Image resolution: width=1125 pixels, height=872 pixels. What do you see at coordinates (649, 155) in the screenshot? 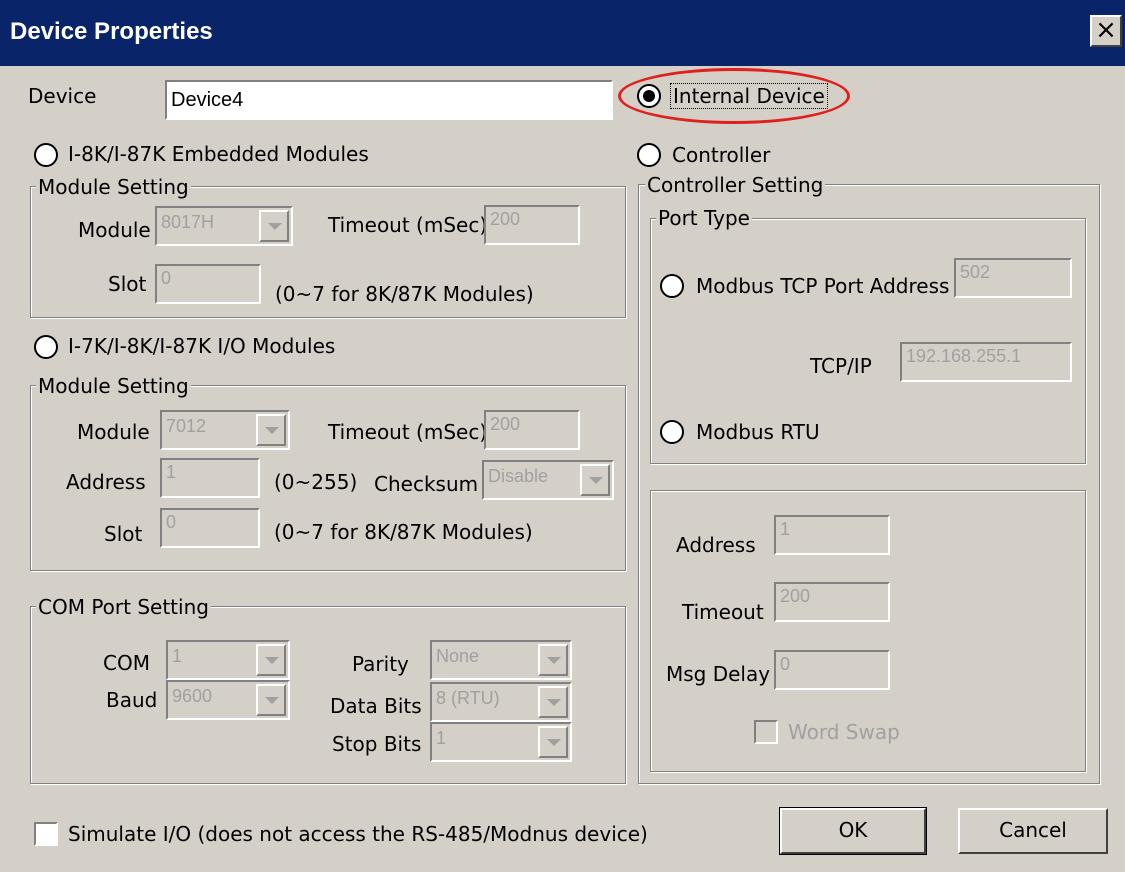
I see `controller-radio` at bounding box center [649, 155].